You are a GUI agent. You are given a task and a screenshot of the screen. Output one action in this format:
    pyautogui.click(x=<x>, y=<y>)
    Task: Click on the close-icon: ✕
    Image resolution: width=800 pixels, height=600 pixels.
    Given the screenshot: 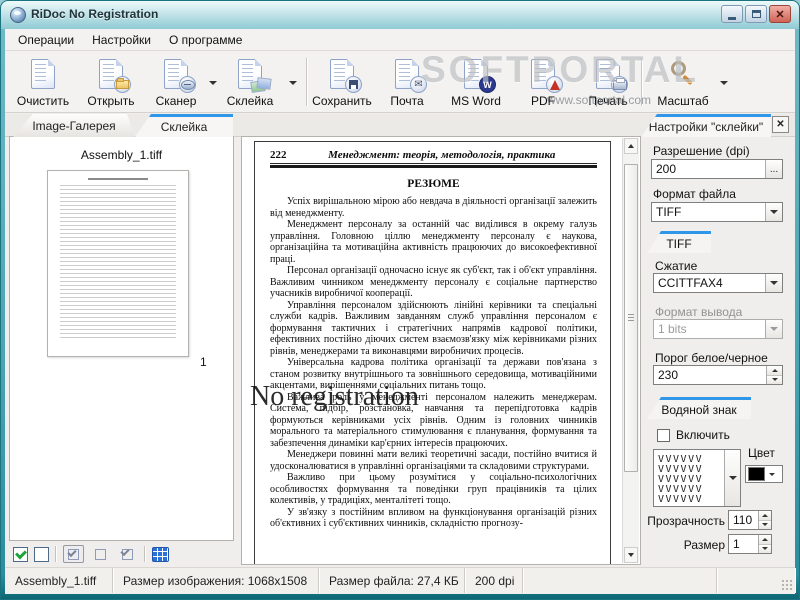 What is the action you would take?
    pyautogui.click(x=780, y=124)
    